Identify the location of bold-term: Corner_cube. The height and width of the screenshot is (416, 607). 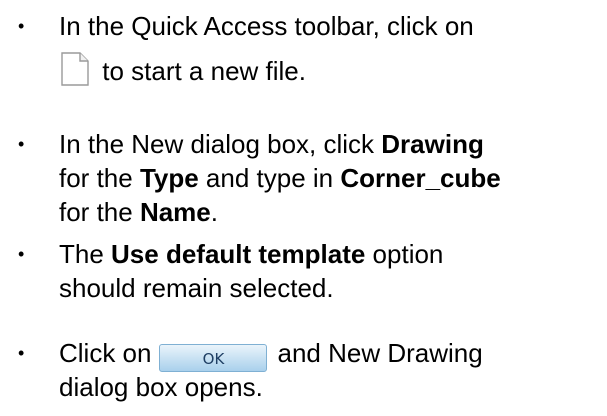
(420, 178).